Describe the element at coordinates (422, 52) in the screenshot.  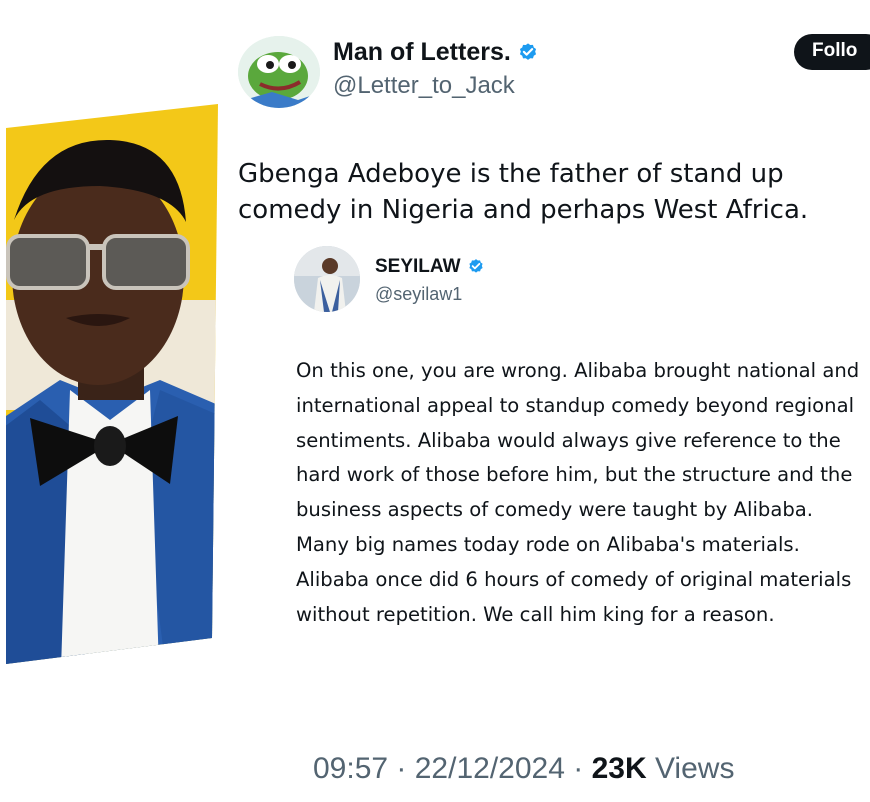
I see `author-name-text: Man of Letters.` at that location.